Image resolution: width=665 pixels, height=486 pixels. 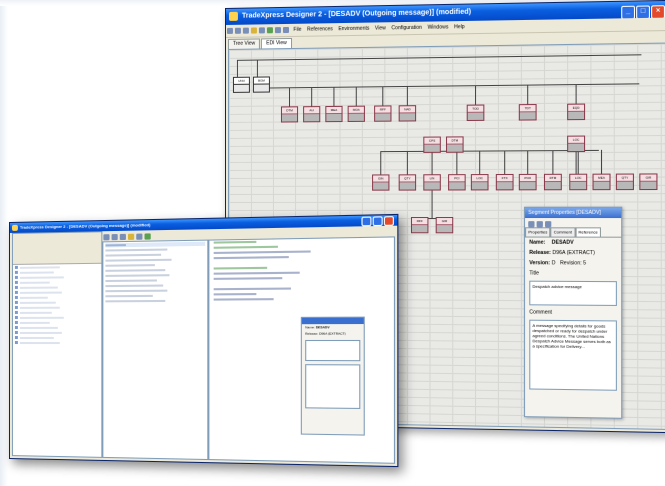 What do you see at coordinates (377, 221) in the screenshot?
I see `maximize-button` at bounding box center [377, 221].